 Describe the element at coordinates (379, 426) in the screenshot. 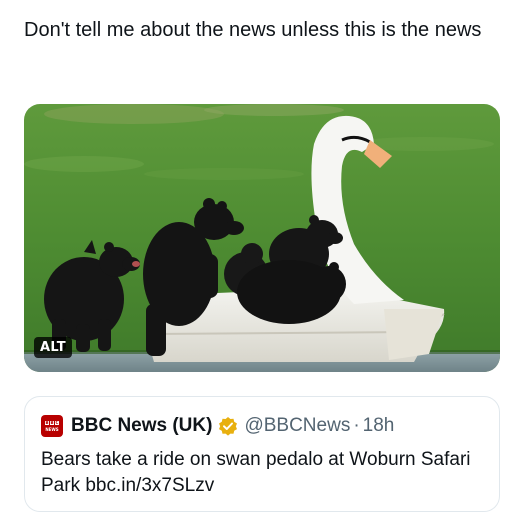

I see `quoted-timestamp: 18h` at that location.